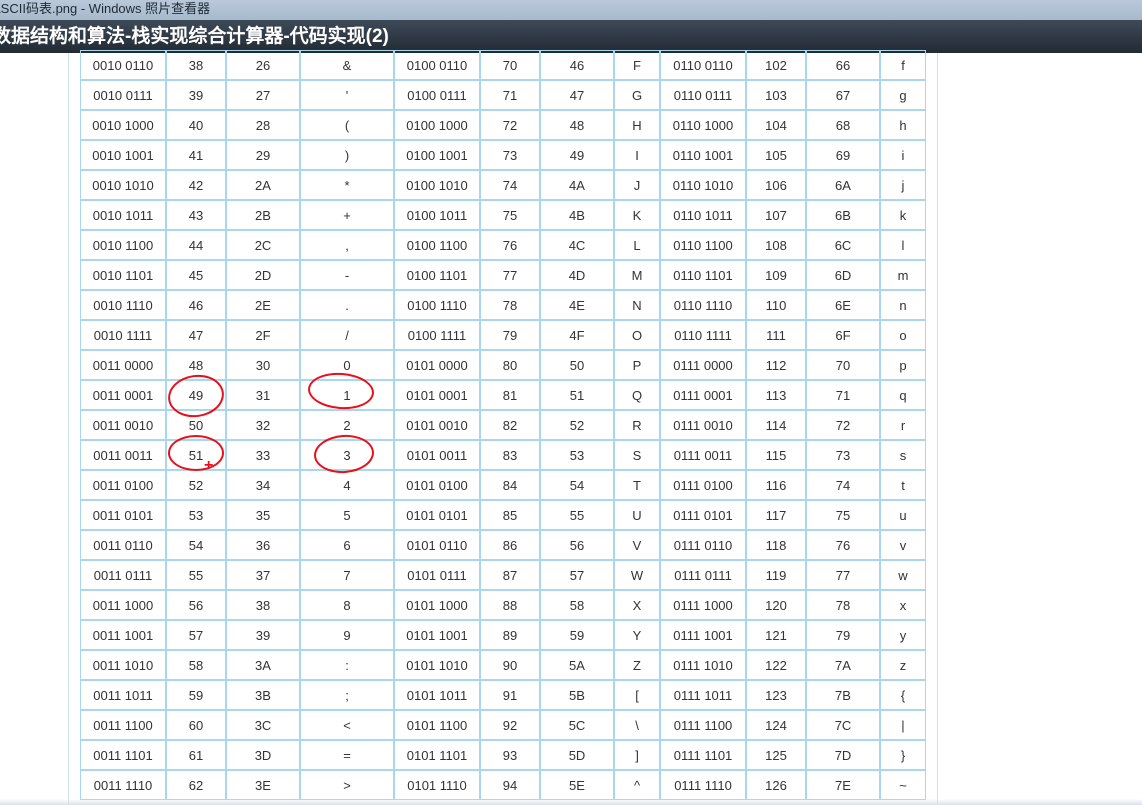 This screenshot has height=805, width=1142. Describe the element at coordinates (527, 755) in the screenshot. I see `table-row: 0101 1101 93 5D]` at that location.